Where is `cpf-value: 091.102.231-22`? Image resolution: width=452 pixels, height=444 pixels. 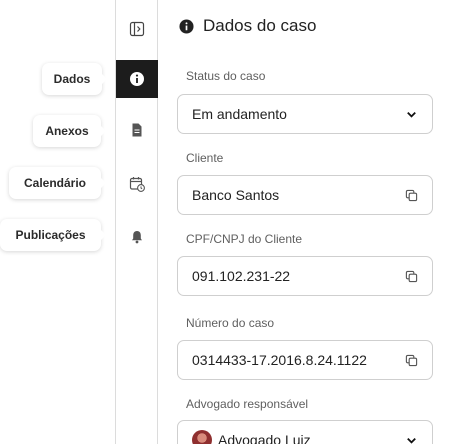 cpf-value: 091.102.231-22 is located at coordinates (241, 276).